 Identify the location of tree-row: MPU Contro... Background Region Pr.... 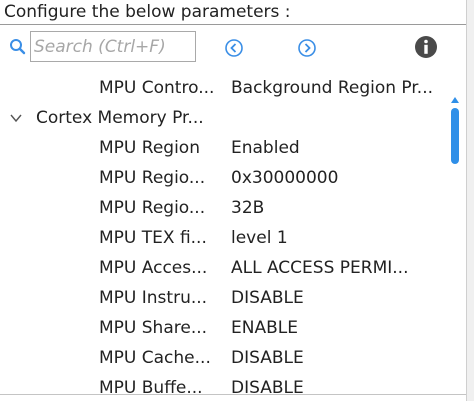
(225, 89).